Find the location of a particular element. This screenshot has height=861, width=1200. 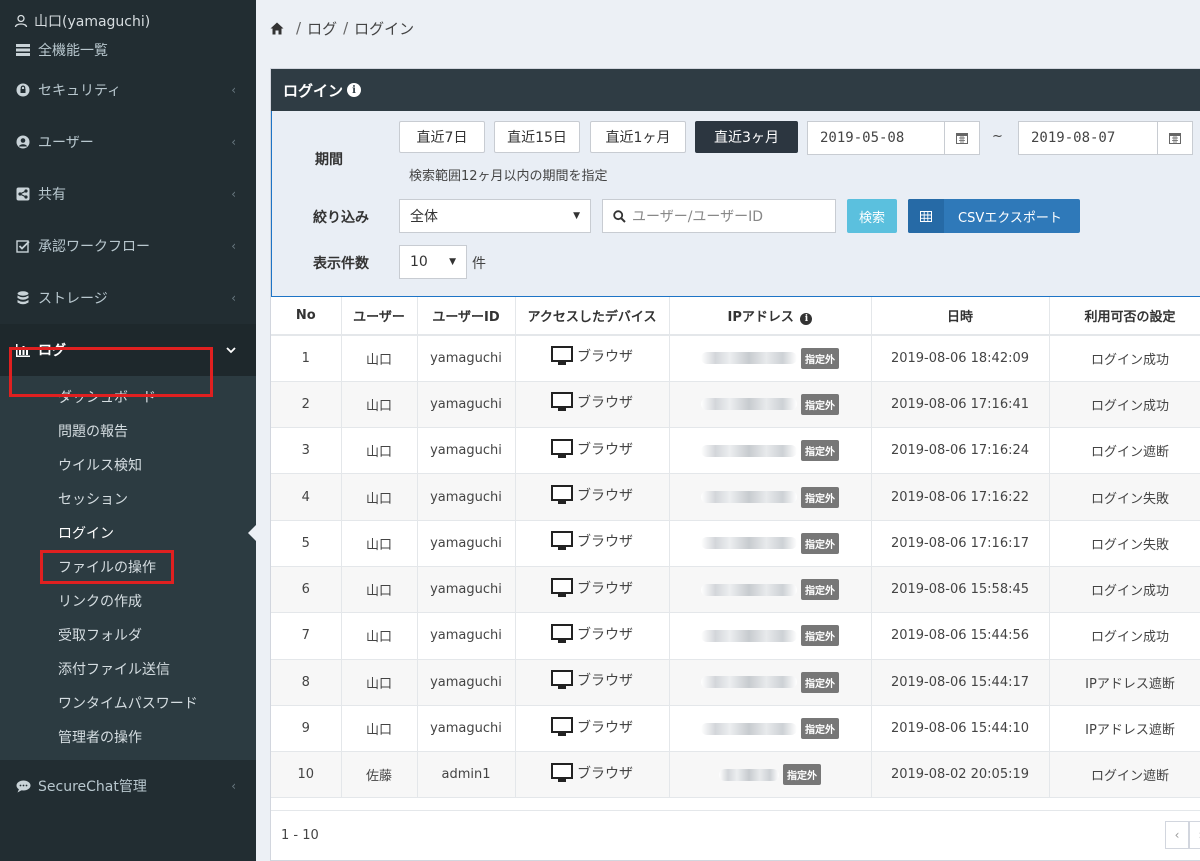

narrow-select: 全体 ▼ is located at coordinates (495, 216).